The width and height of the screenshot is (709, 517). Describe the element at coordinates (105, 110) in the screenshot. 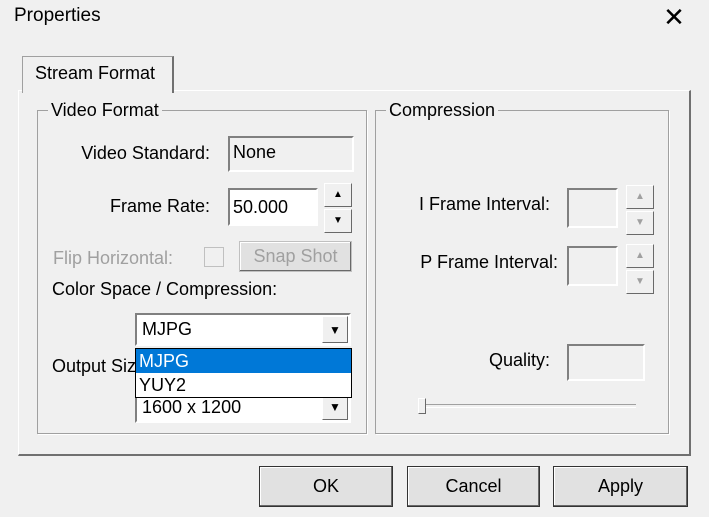

I see `video-format-legend: Video Format` at that location.